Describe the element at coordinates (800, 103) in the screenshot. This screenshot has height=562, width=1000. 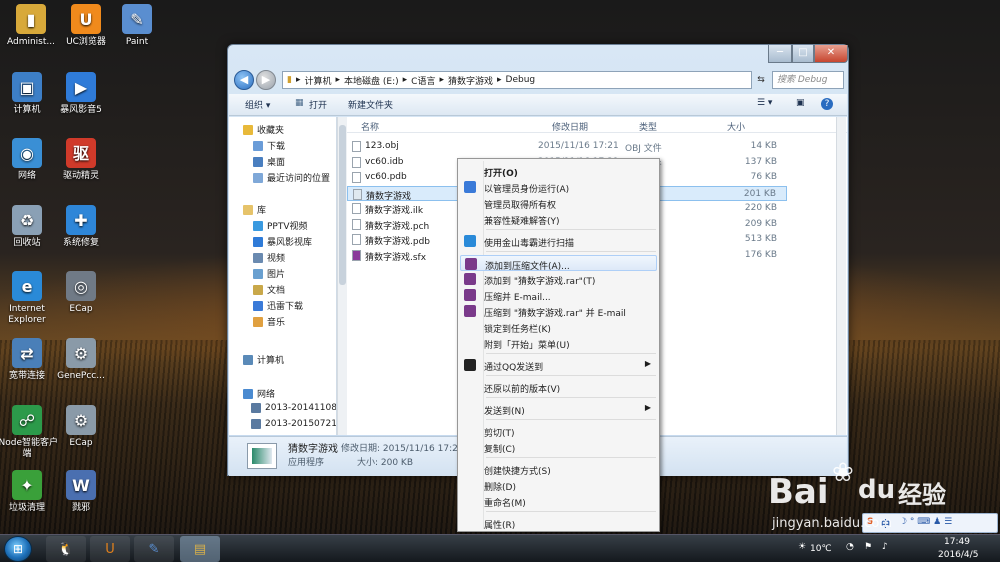
I see `preview-pane-icon: ▣` at that location.